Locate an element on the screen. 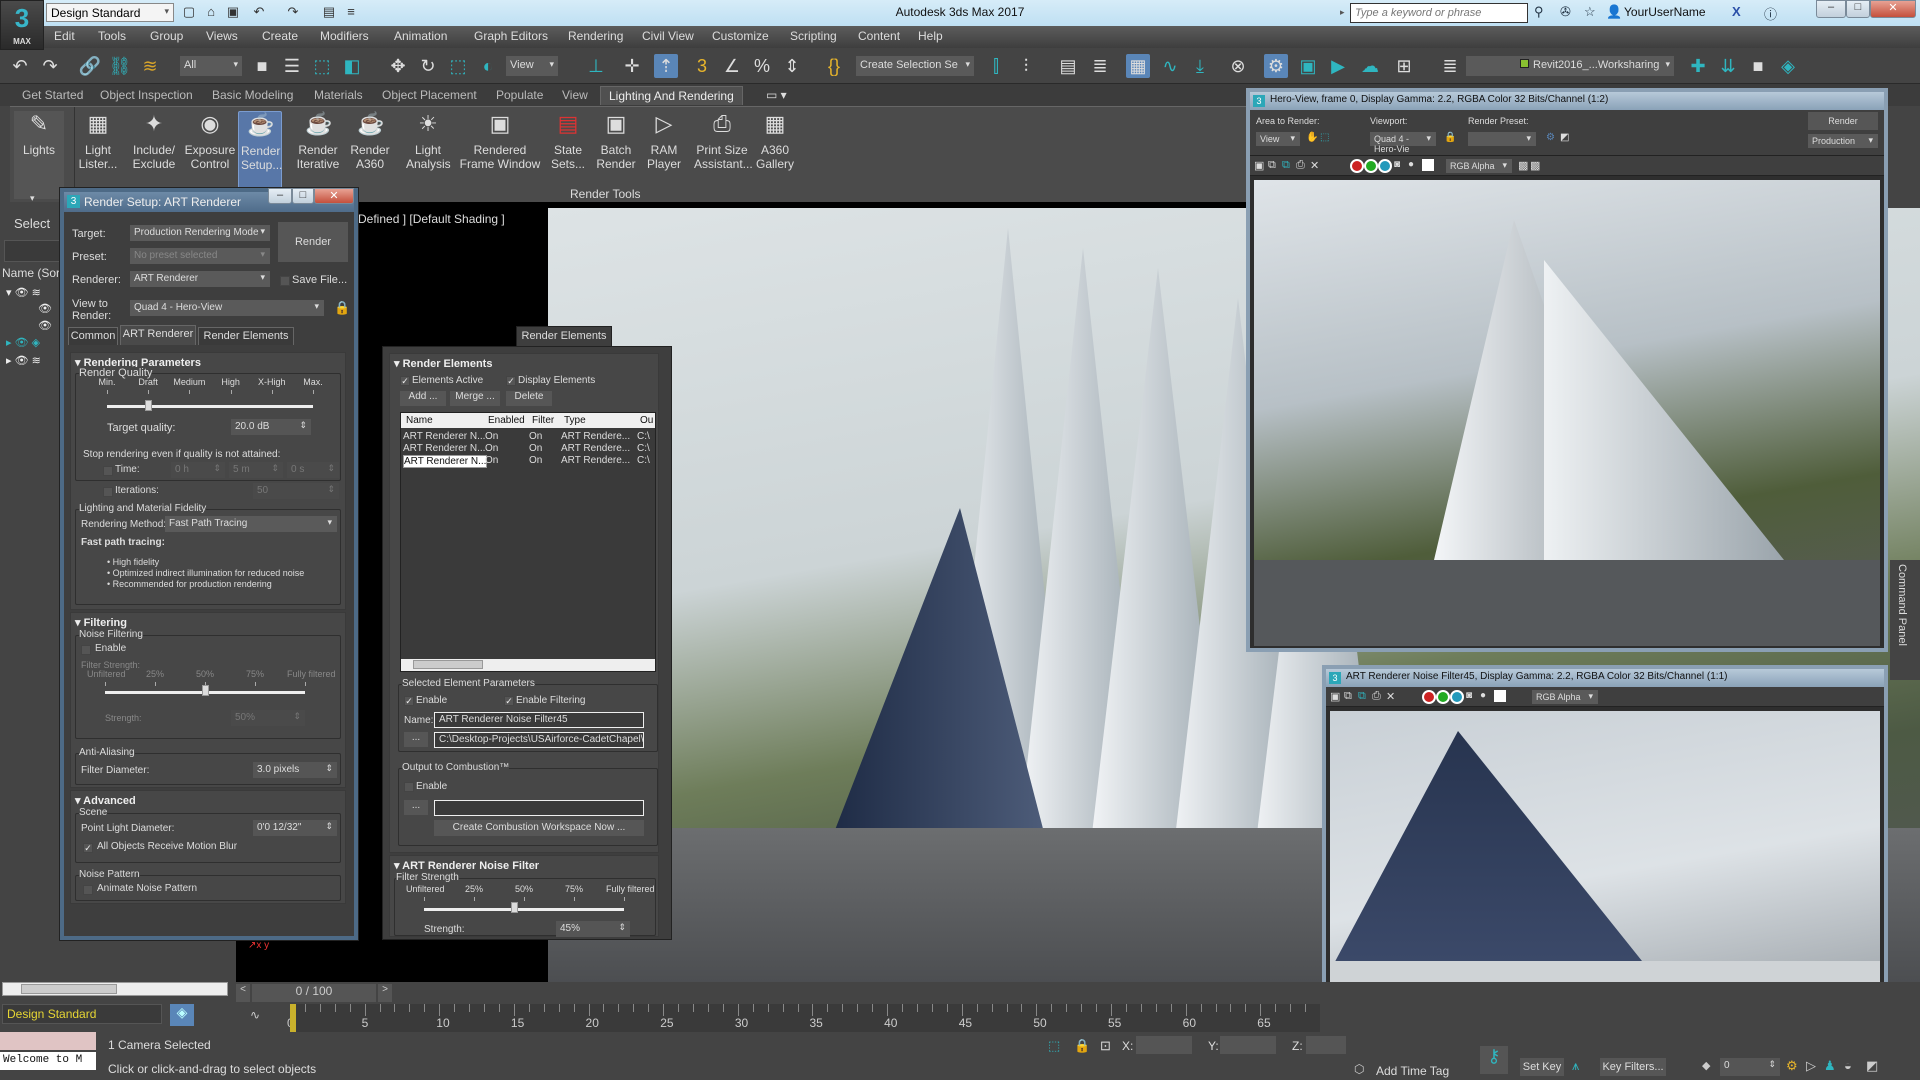  tree-row: 👁 is located at coordinates (45, 308).